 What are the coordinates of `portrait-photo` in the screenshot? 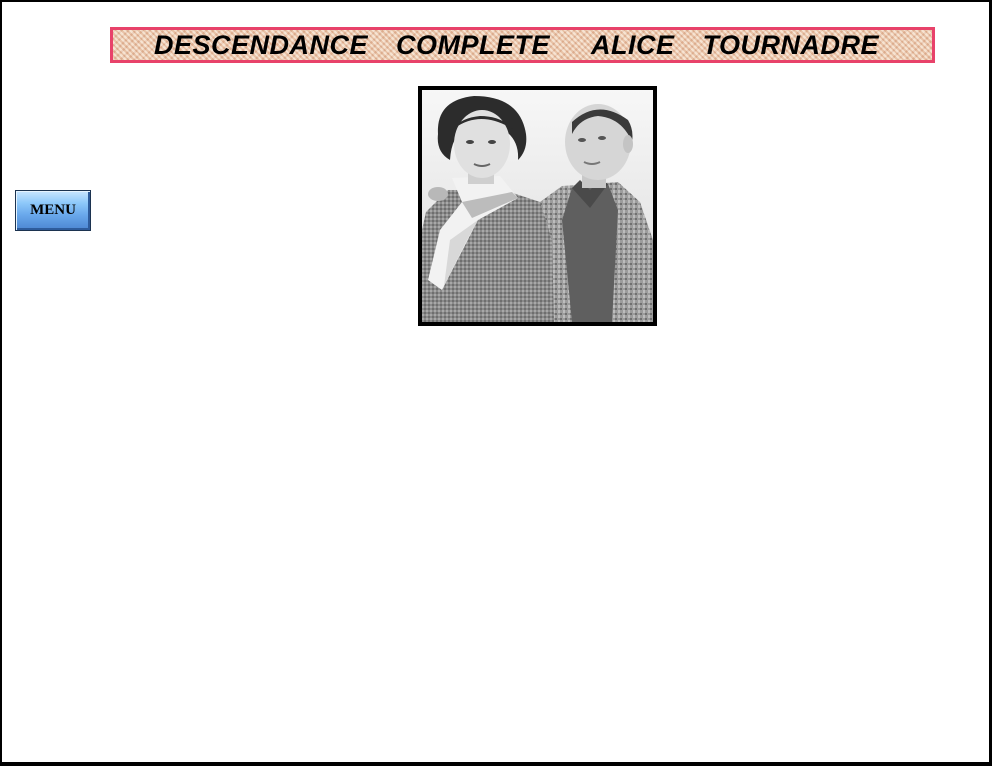 It's located at (537, 206).